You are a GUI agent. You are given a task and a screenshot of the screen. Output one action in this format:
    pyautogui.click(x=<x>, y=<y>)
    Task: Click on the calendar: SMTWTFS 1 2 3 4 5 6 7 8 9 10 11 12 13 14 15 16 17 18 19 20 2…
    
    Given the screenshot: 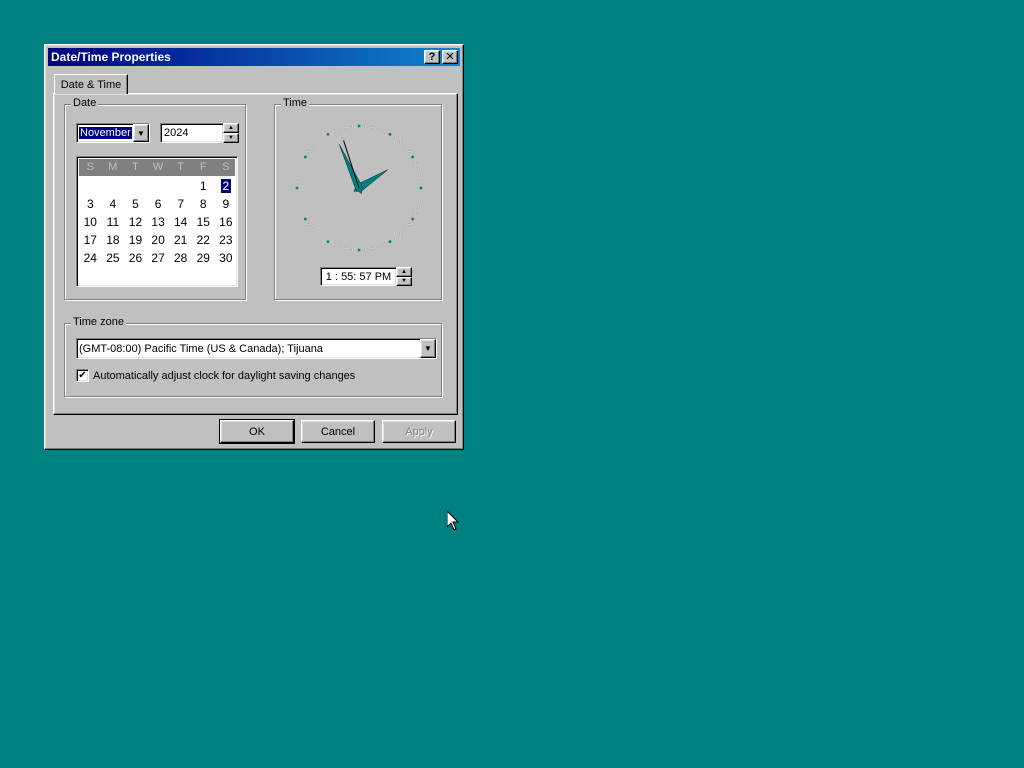 What is the action you would take?
    pyautogui.click(x=157, y=221)
    